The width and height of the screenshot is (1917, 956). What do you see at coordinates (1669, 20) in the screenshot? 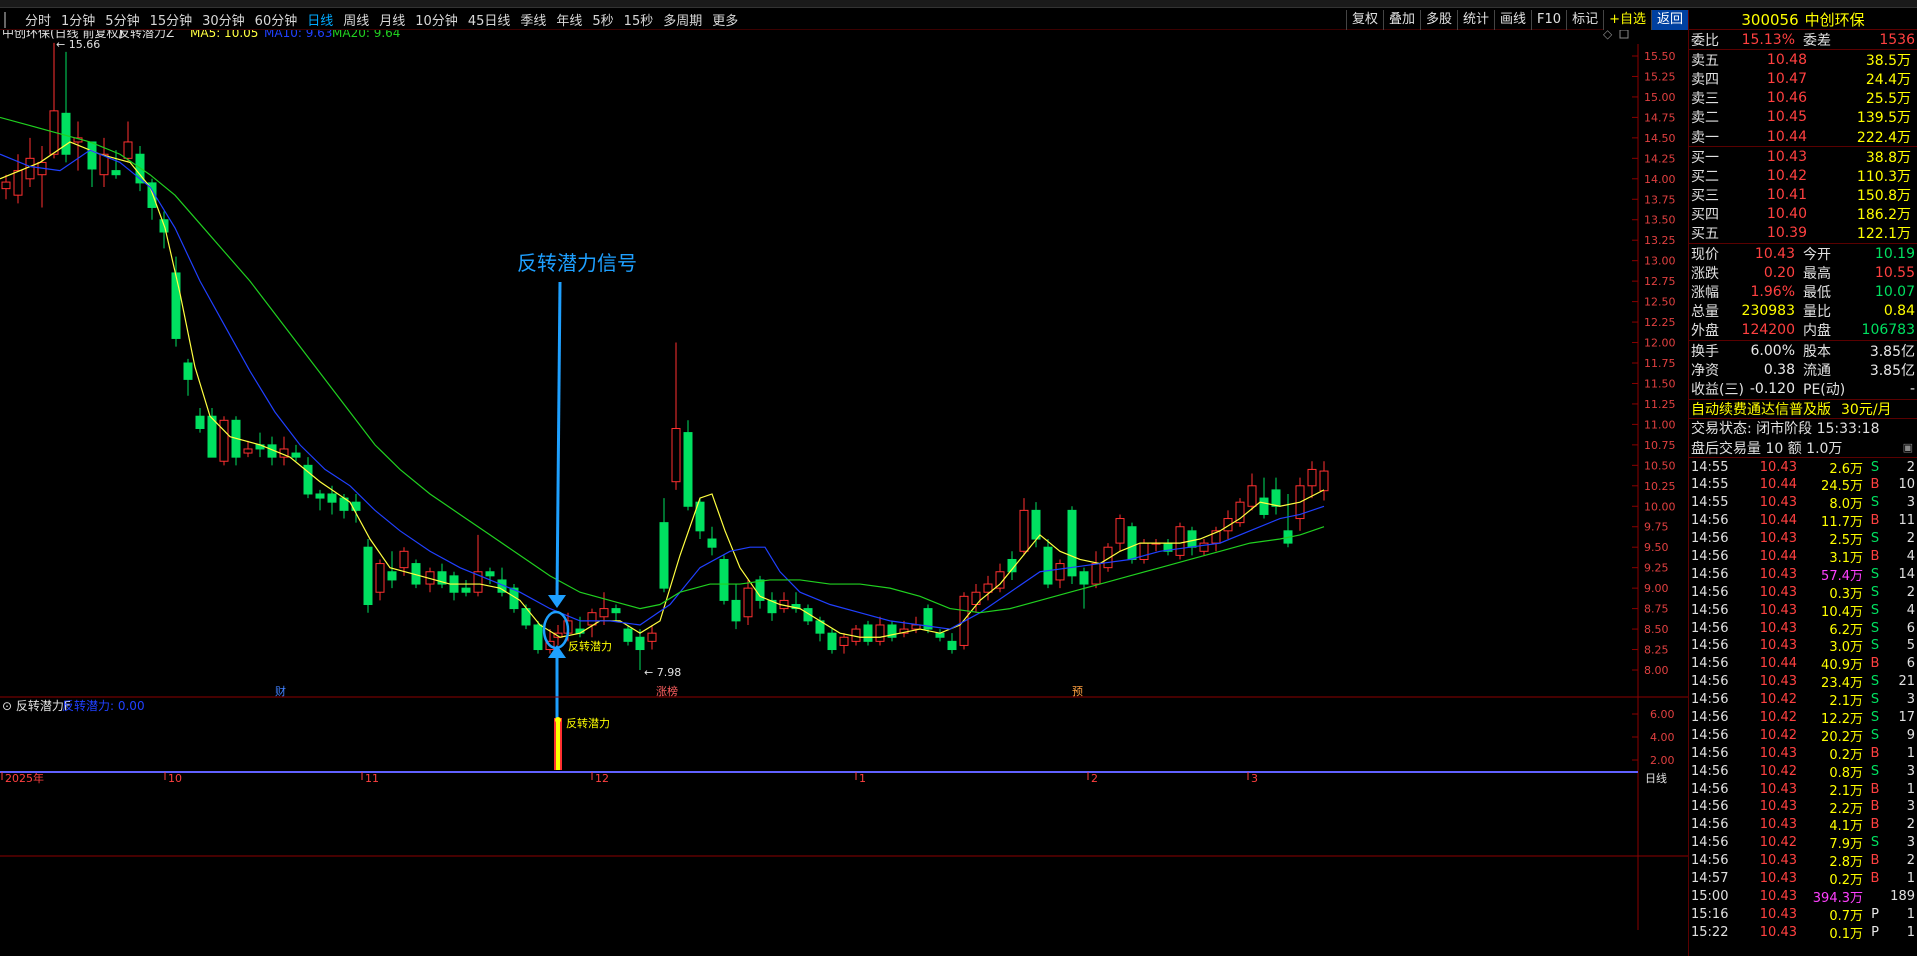
I see `toolbar-button: 返回` at bounding box center [1669, 20].